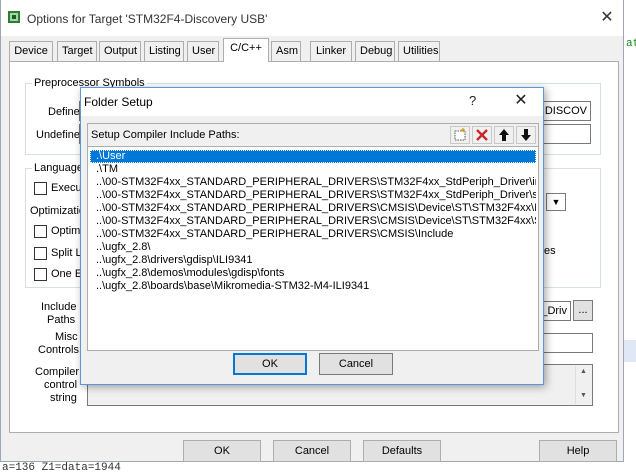 This screenshot has height=475, width=636. Describe the element at coordinates (77, 51) in the screenshot. I see `tab-target: Target` at that location.